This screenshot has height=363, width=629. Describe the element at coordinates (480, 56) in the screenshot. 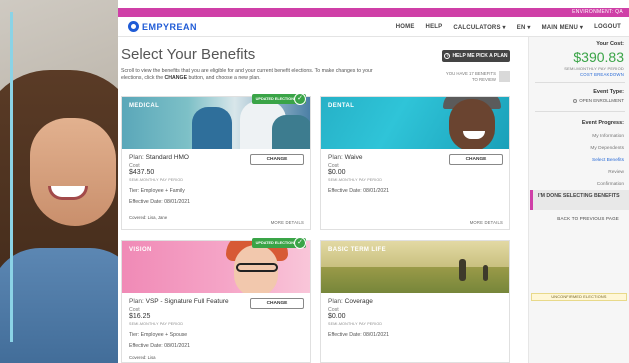

I see `help-button-label: HELP ME PICK A PLAN` at that location.